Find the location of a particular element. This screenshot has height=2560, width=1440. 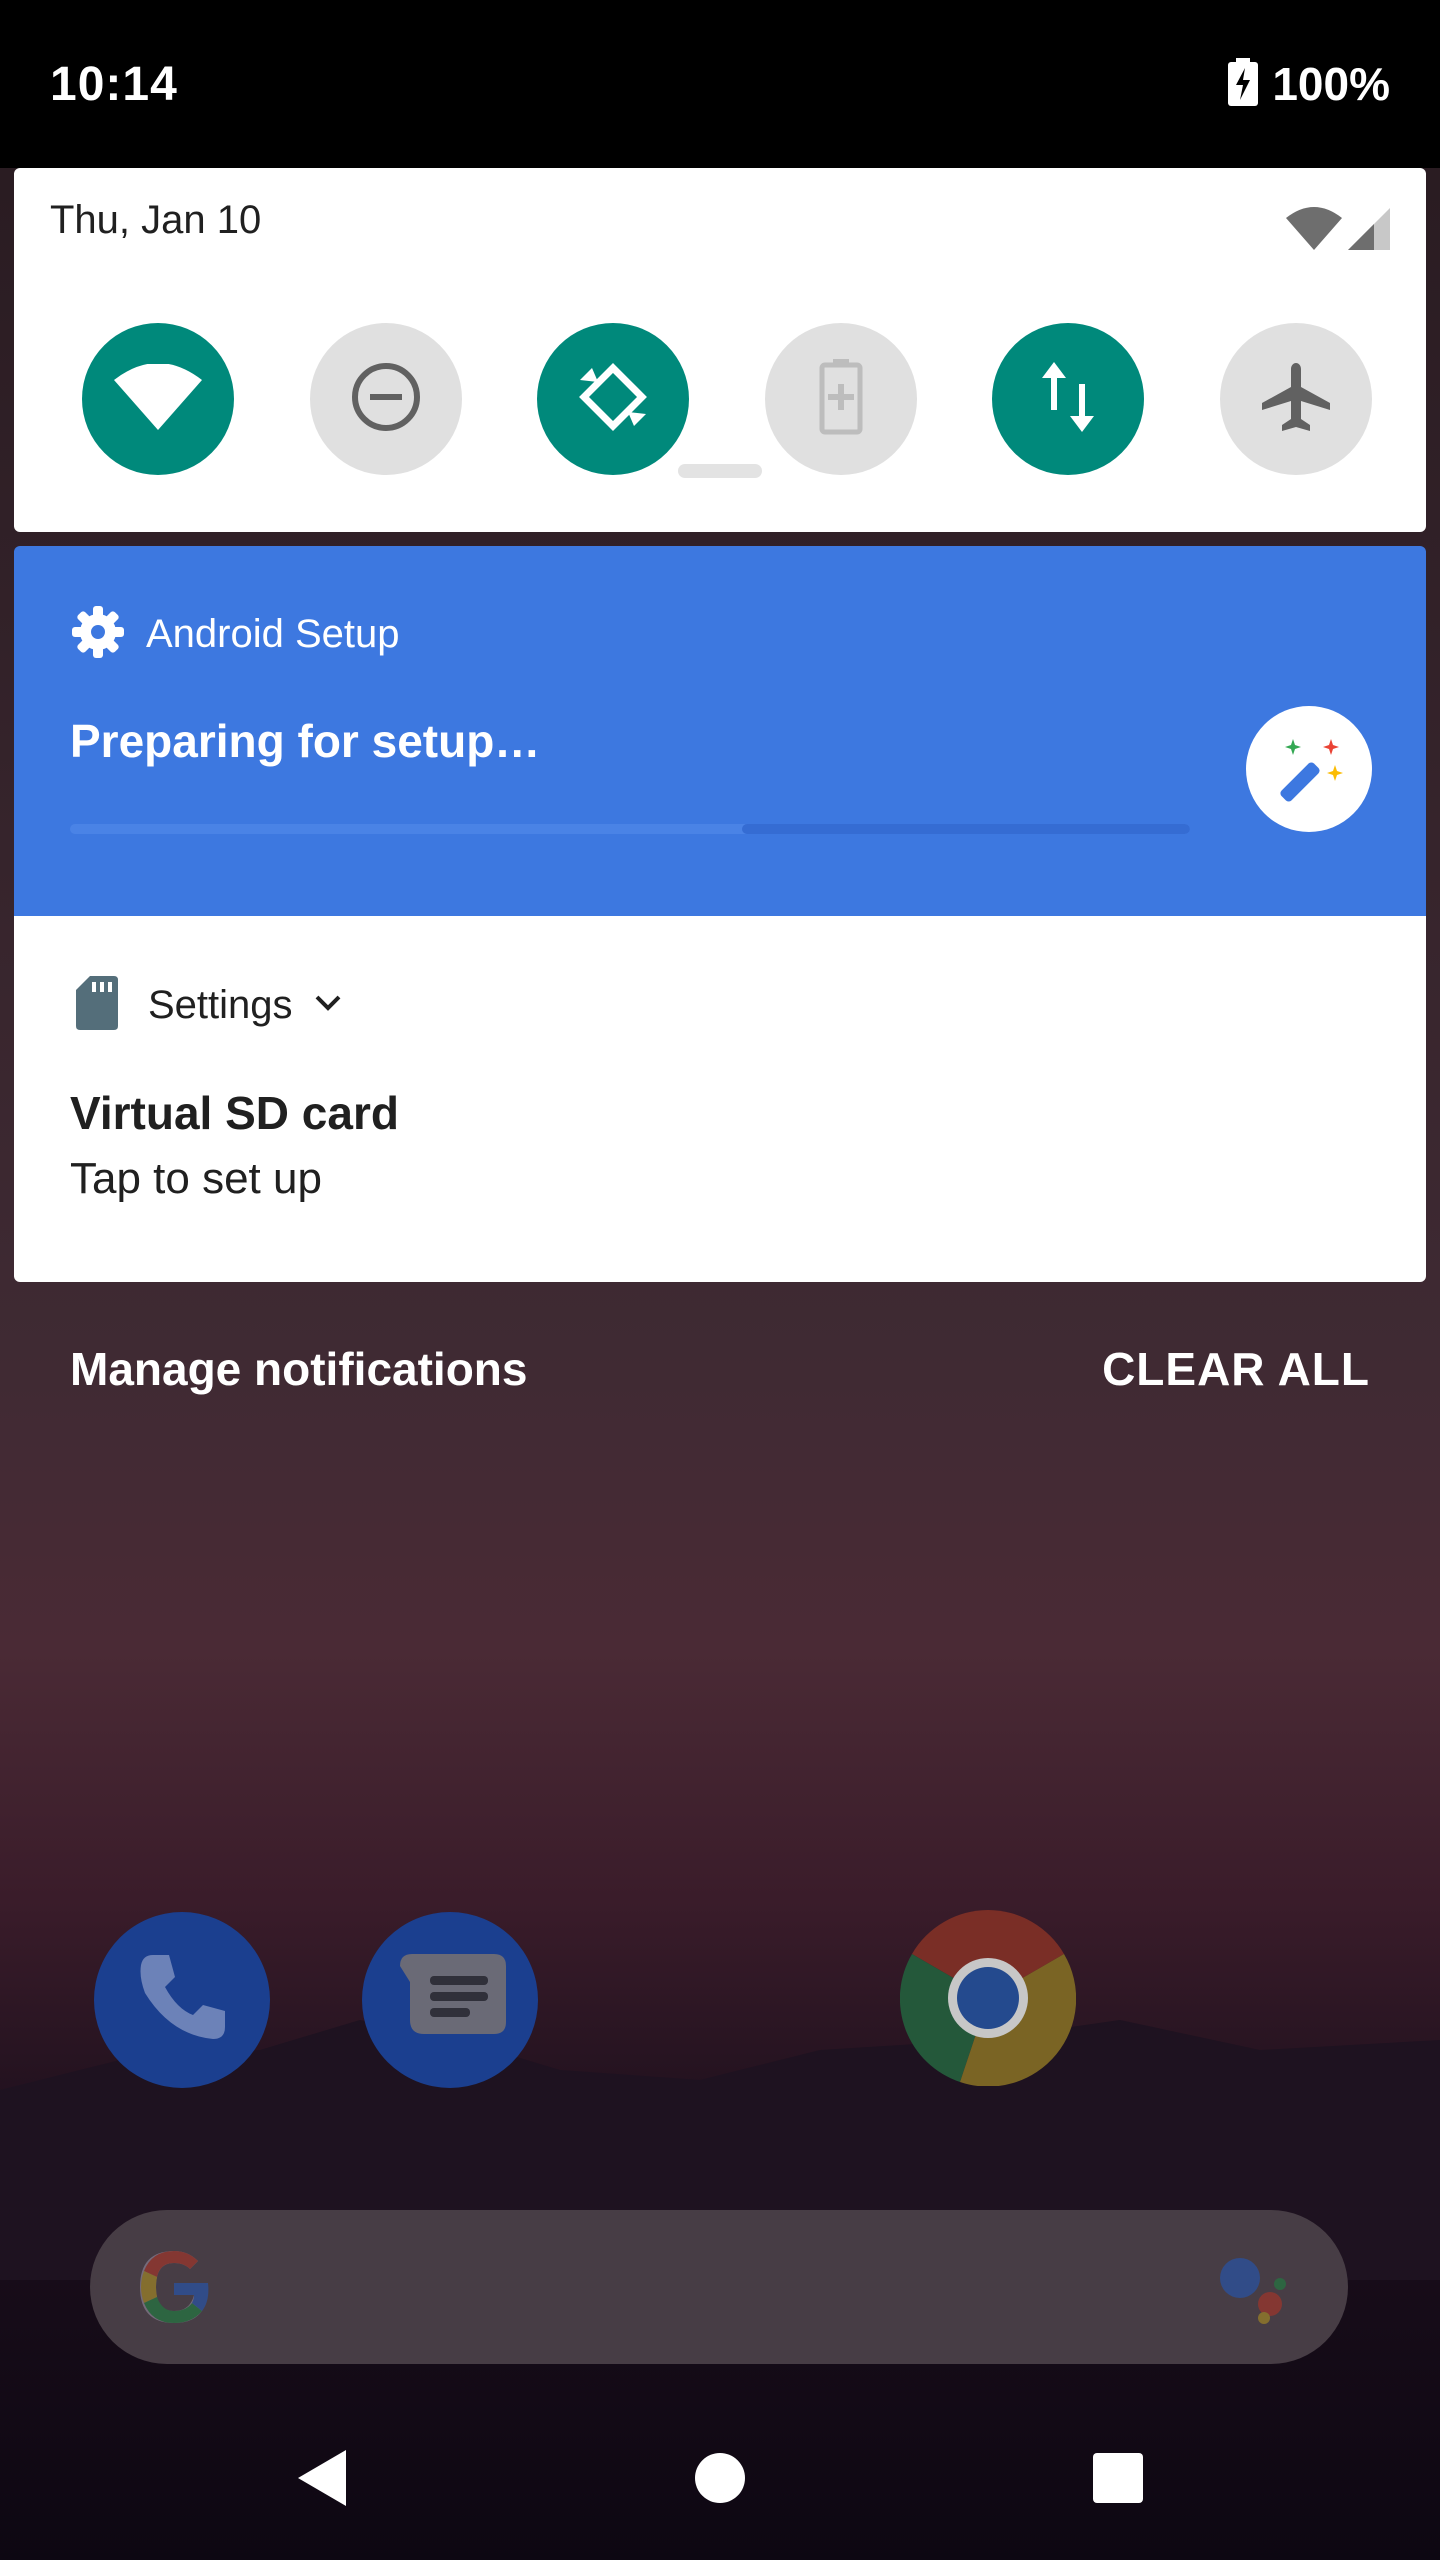

battery-saver-tile is located at coordinates (840, 399).